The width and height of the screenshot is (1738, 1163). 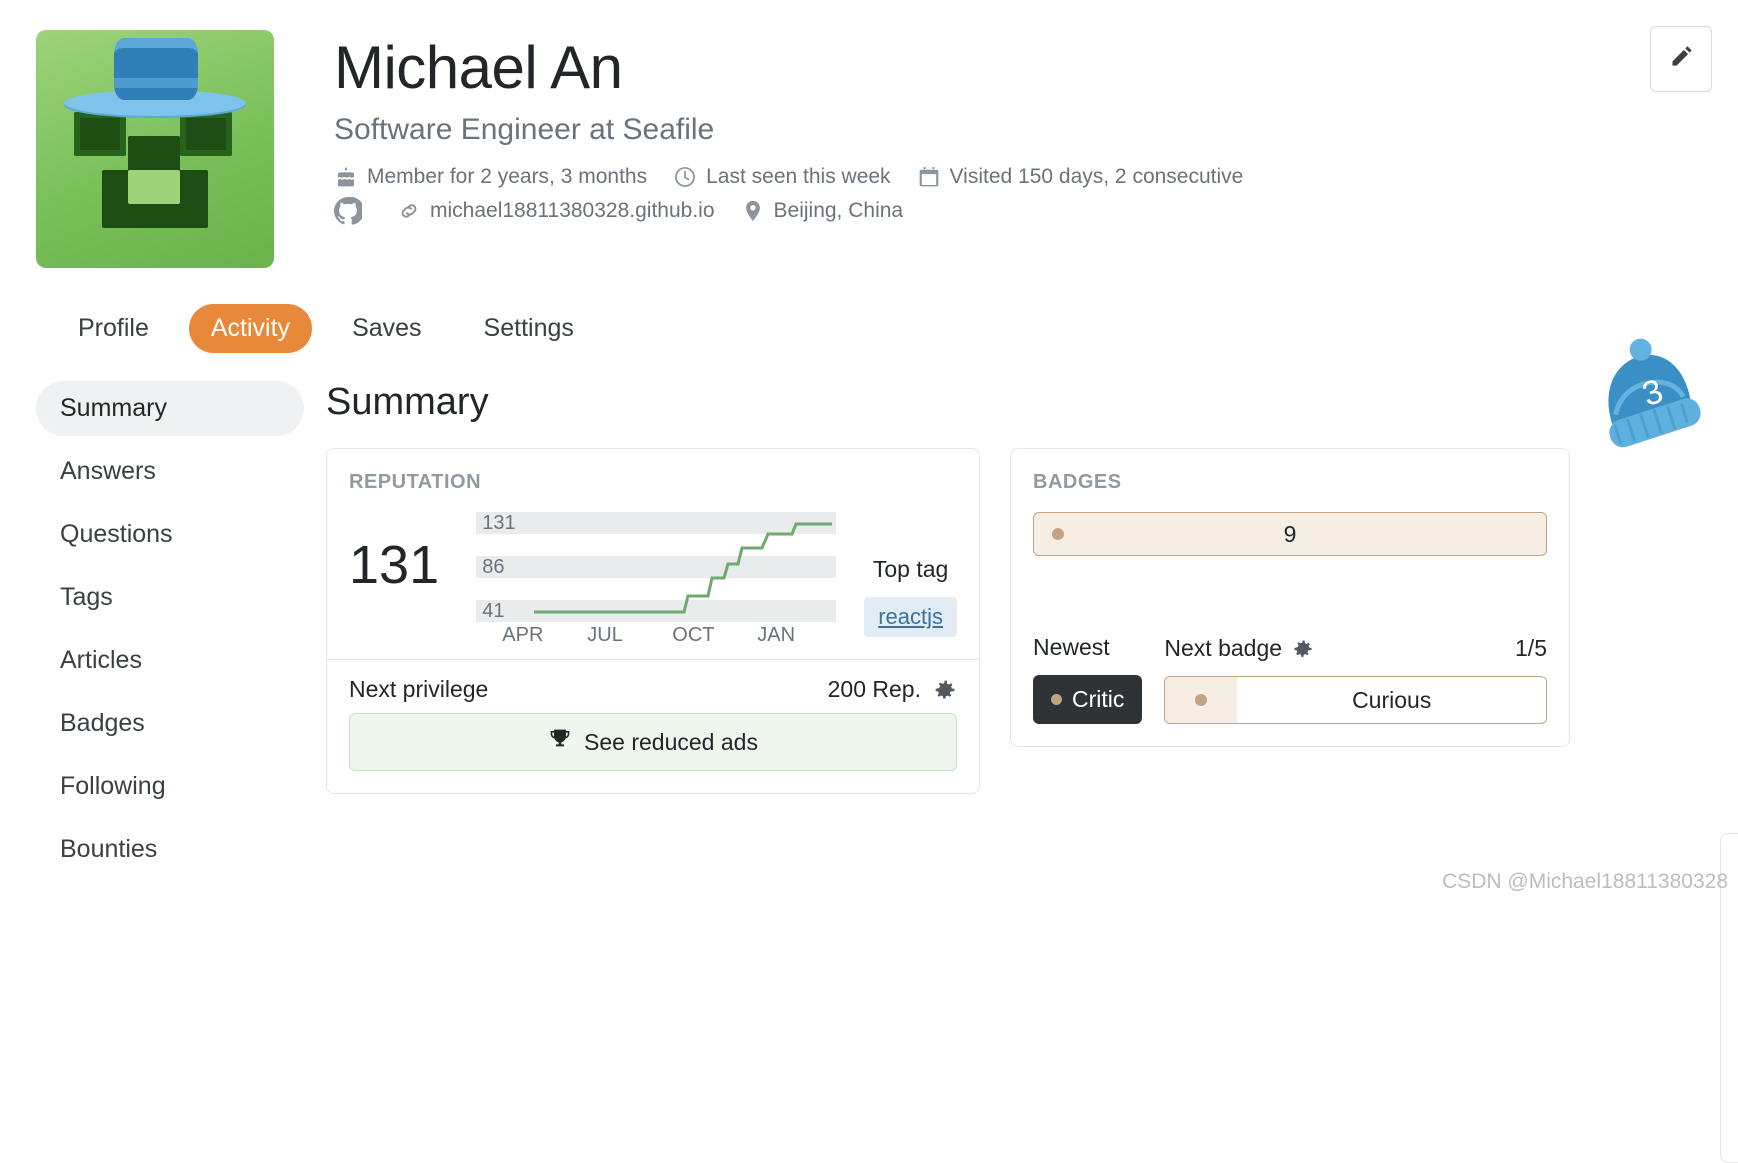 I want to click on see-reduced-ads-button: See reduced ads, so click(x=653, y=742).